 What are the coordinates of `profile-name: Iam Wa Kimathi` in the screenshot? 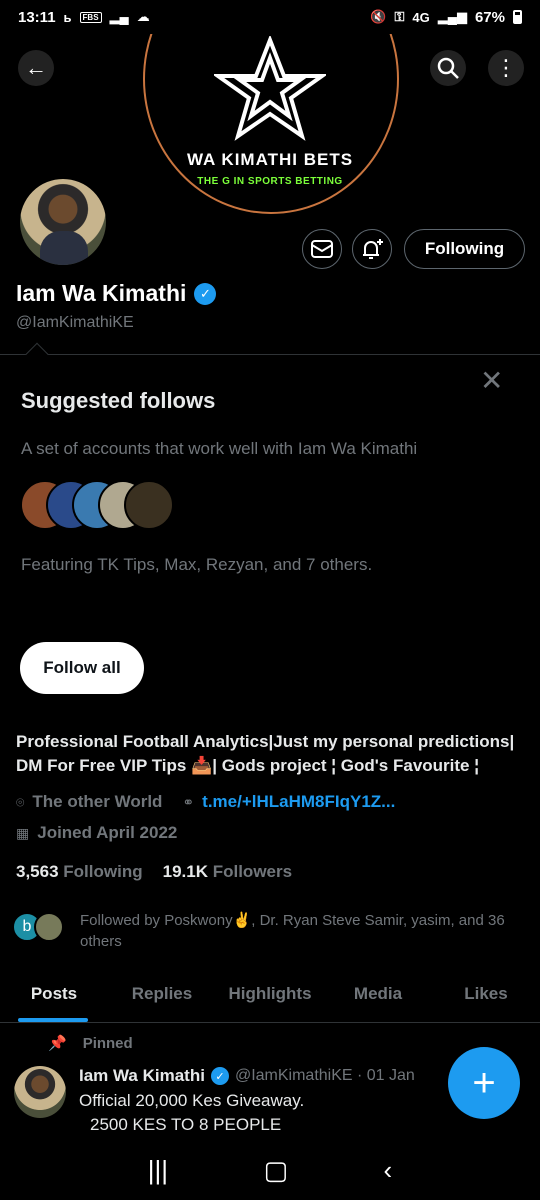 It's located at (101, 293).